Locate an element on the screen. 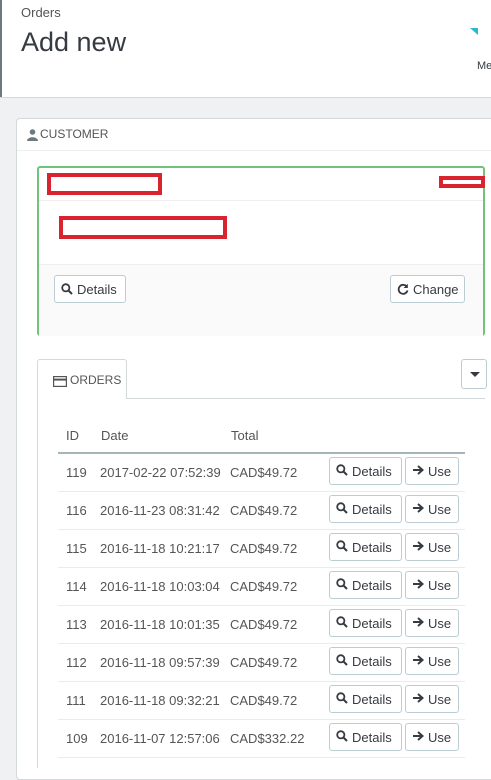  panel-heading: CUSTOMER is located at coordinates (254, 135).